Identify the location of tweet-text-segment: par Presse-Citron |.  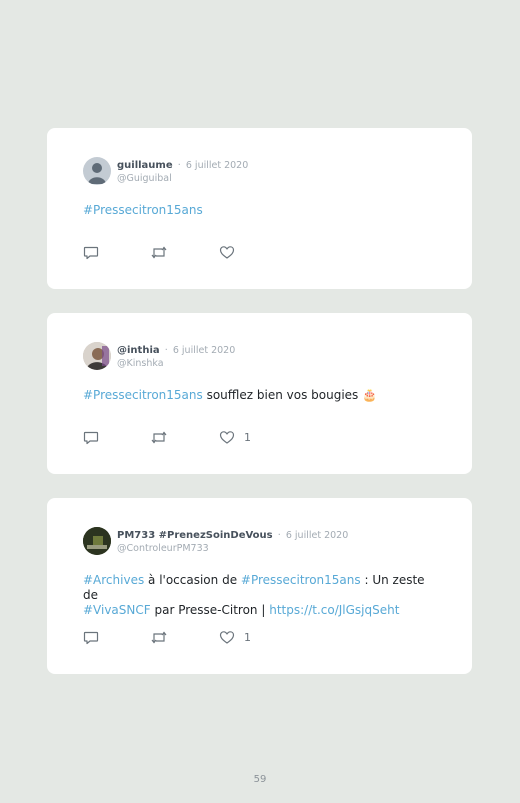
(210, 610).